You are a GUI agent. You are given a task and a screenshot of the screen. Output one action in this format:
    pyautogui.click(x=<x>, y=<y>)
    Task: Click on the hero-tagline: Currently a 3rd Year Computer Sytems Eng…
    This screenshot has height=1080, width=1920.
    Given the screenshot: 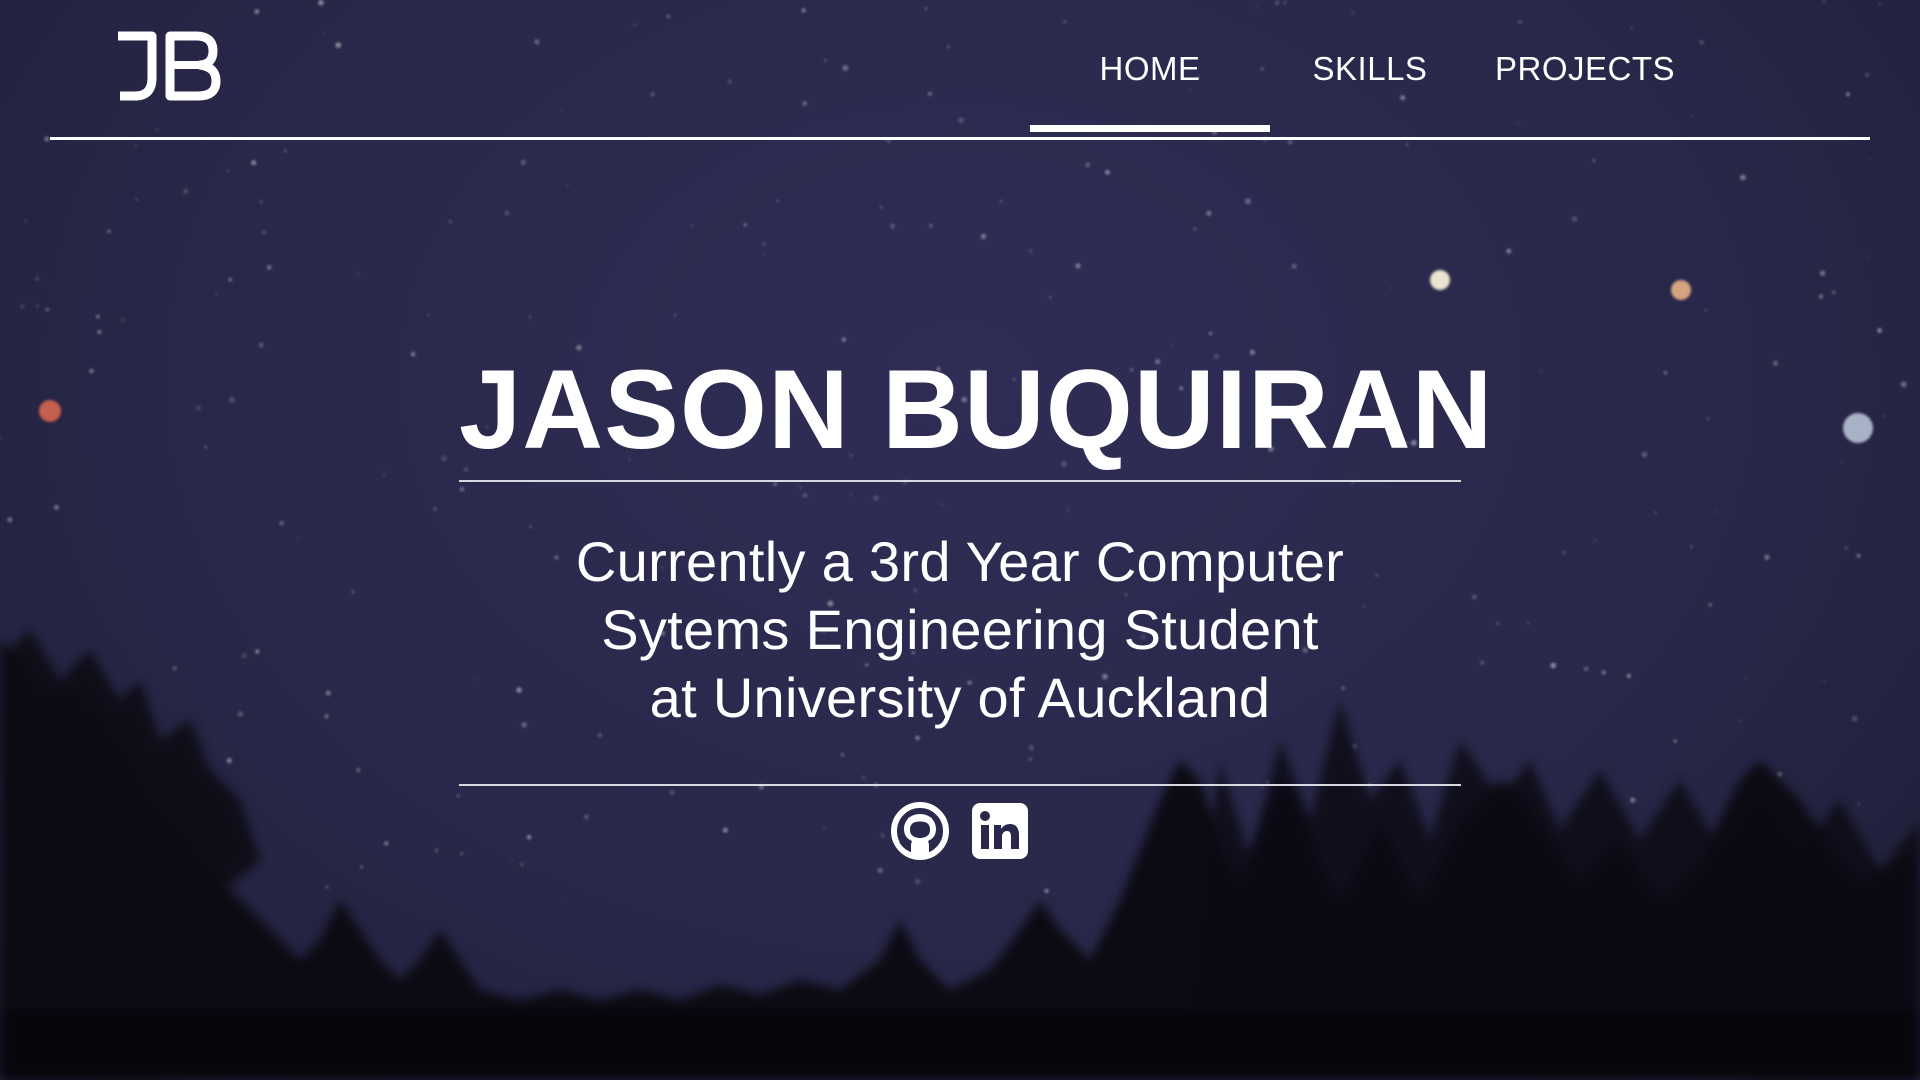 What is the action you would take?
    pyautogui.click(x=960, y=630)
    